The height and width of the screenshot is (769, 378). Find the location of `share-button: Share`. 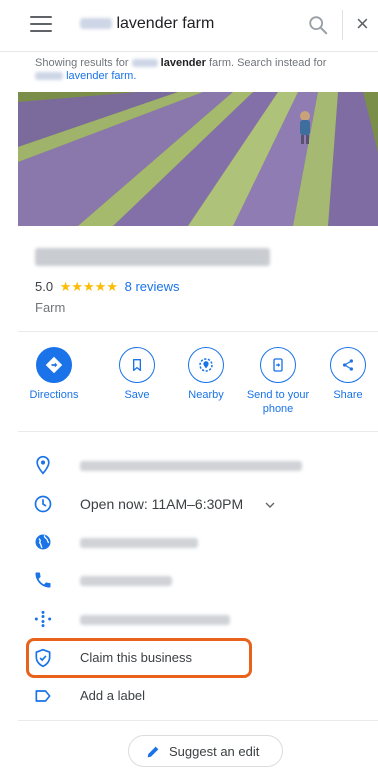

share-button: Share is located at coordinates (347, 374).